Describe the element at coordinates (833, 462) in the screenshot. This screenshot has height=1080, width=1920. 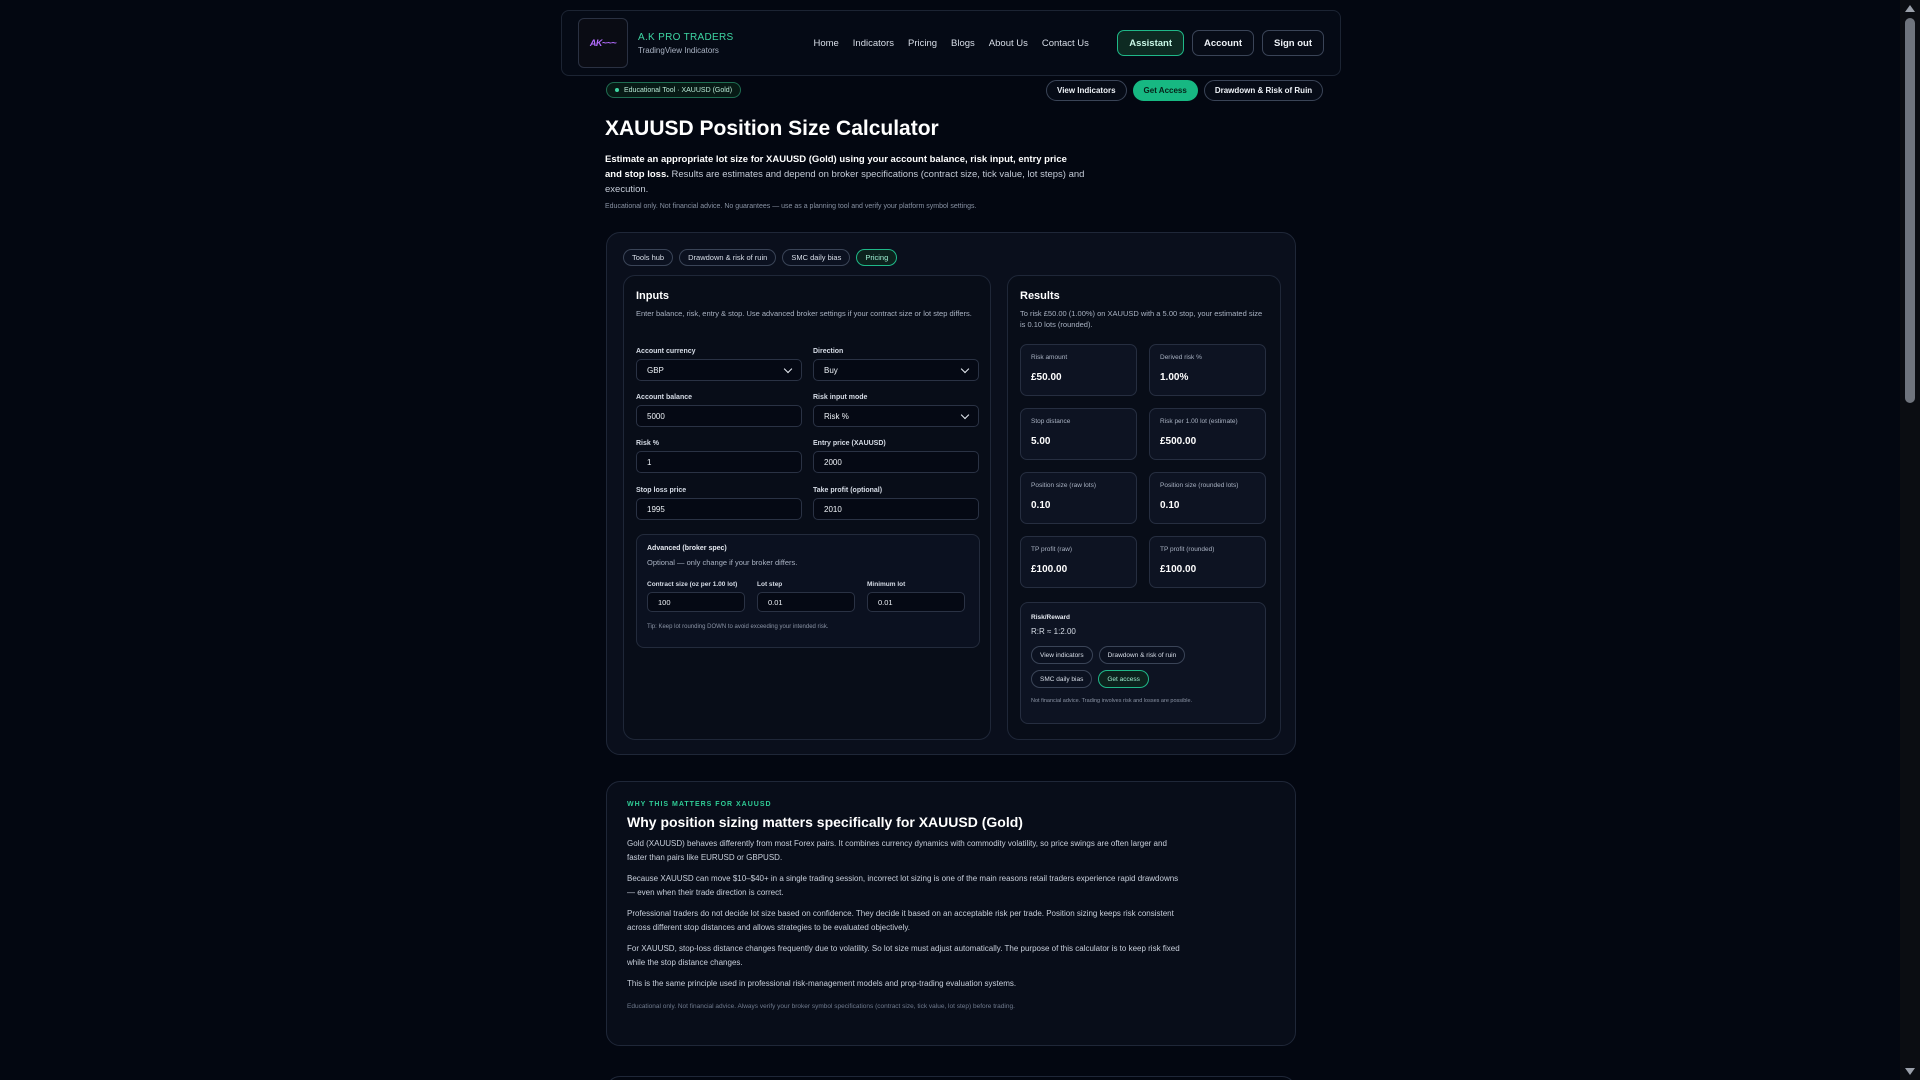
I see `entry-price-value: 2000` at that location.